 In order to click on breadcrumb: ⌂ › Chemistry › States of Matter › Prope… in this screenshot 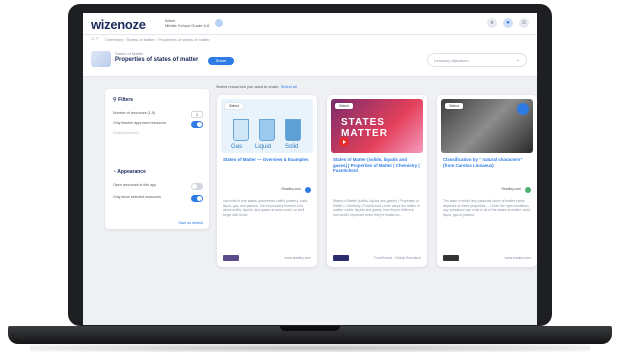, I will do `click(310, 40)`.